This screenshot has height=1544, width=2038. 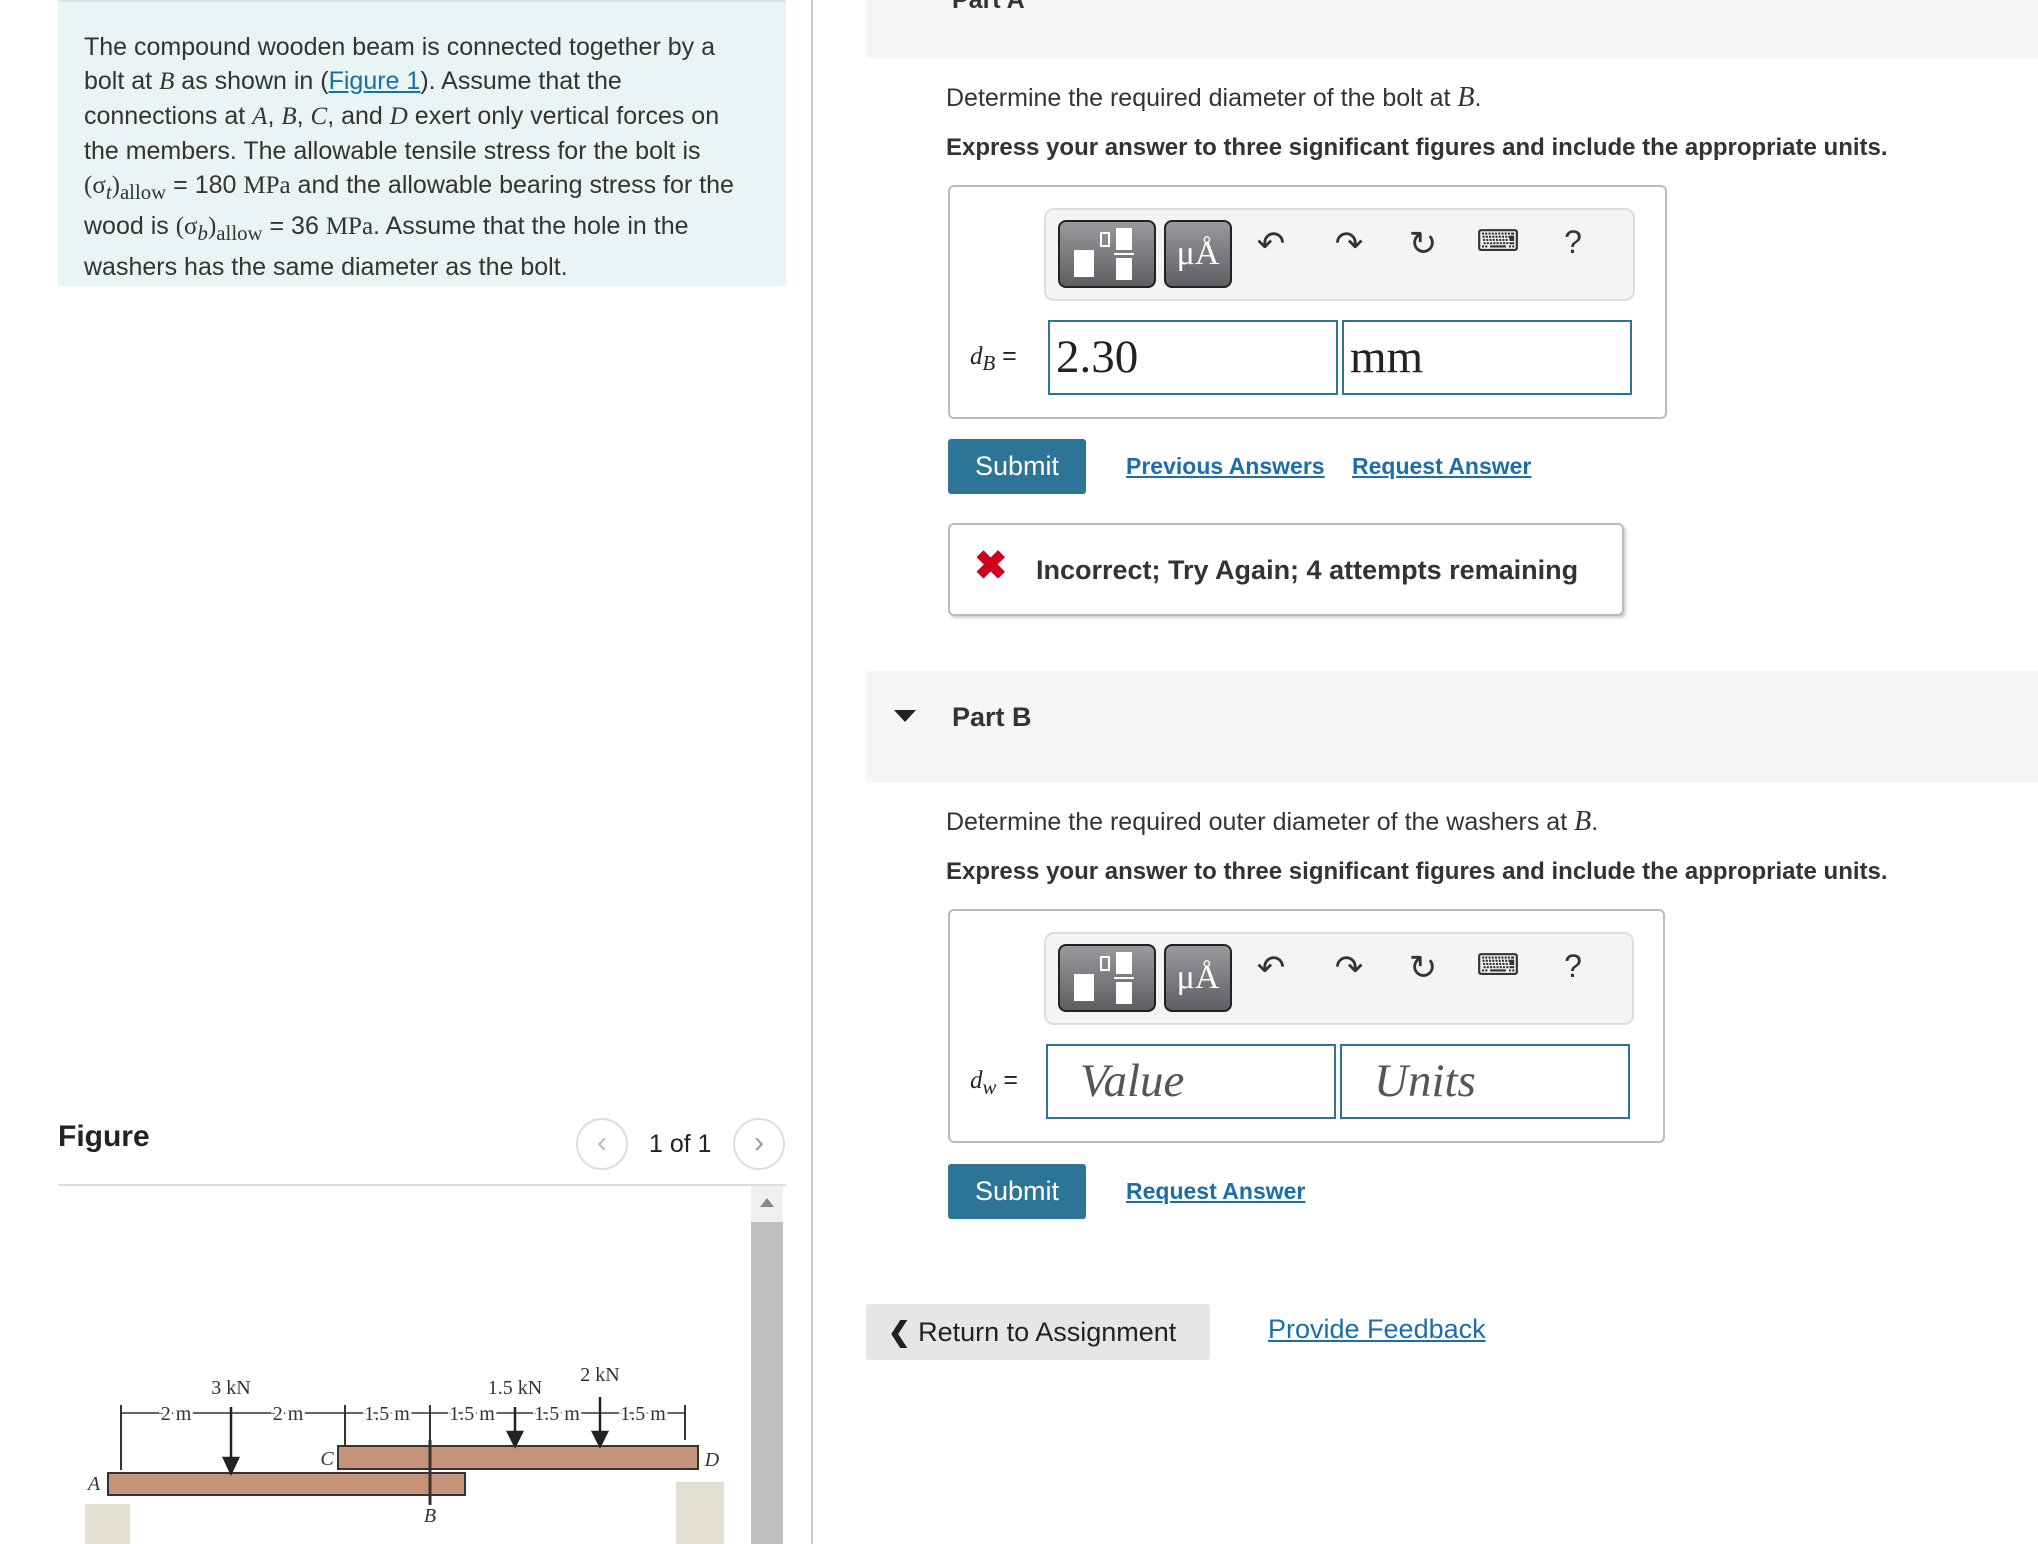 What do you see at coordinates (989, 1087) in the screenshot?
I see `sub: w` at bounding box center [989, 1087].